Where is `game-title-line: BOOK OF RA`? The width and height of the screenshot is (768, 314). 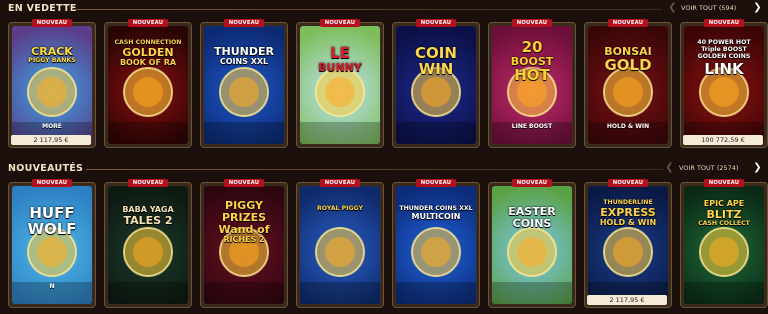 game-title-line: BOOK OF RA is located at coordinates (148, 63).